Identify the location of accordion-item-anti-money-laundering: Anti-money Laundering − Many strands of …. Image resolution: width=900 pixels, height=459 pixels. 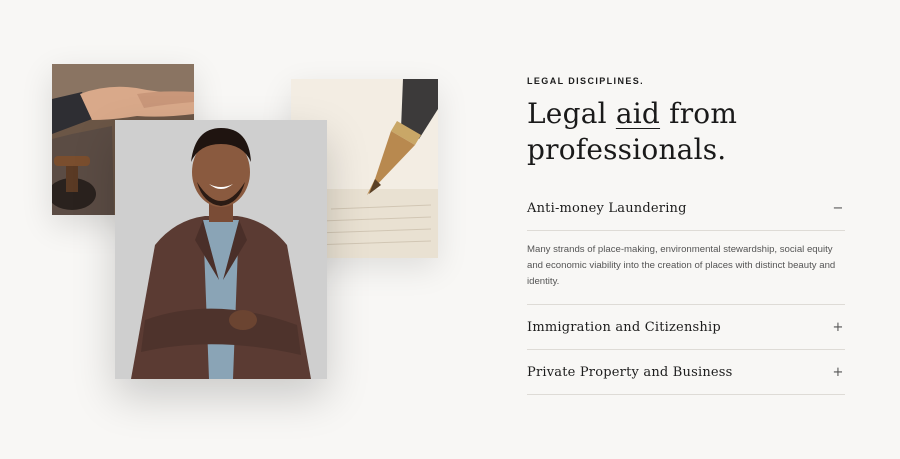
(686, 245).